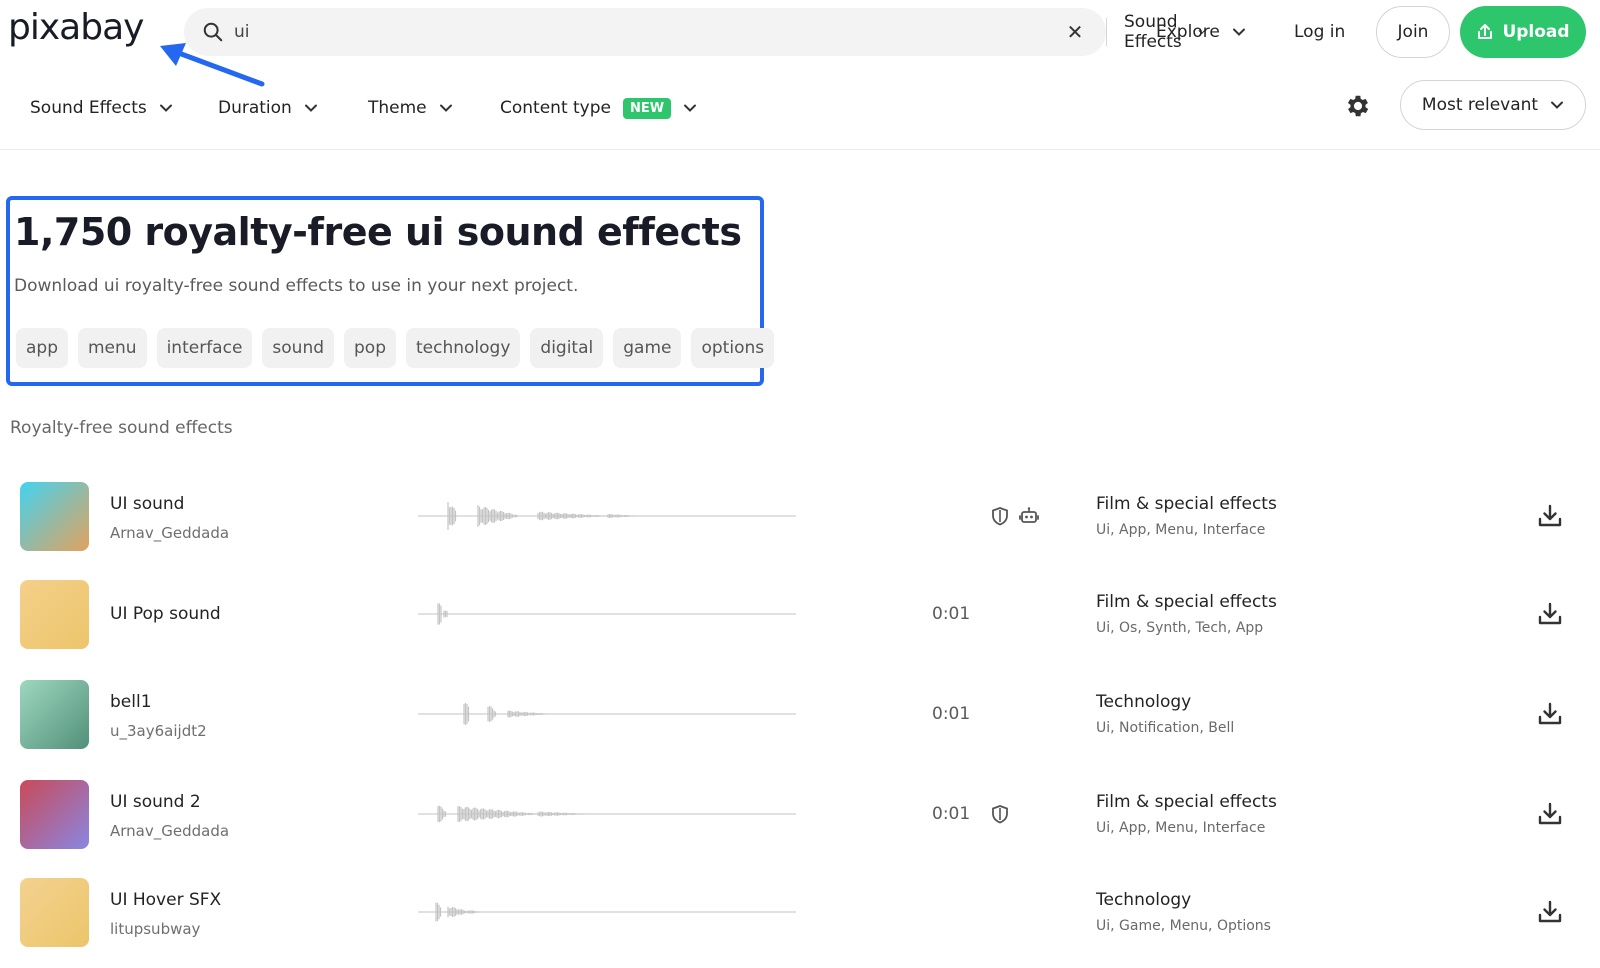 The width and height of the screenshot is (1600, 968). Describe the element at coordinates (463, 348) in the screenshot. I see `tag-technology: technology` at that location.